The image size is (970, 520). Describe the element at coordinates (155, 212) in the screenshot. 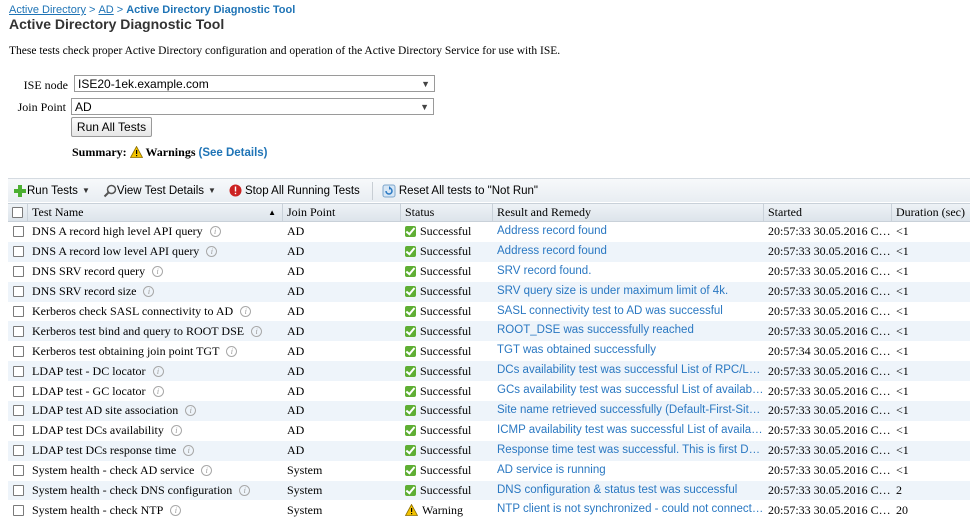

I see `column-header-test-name: Test Name ▲` at that location.